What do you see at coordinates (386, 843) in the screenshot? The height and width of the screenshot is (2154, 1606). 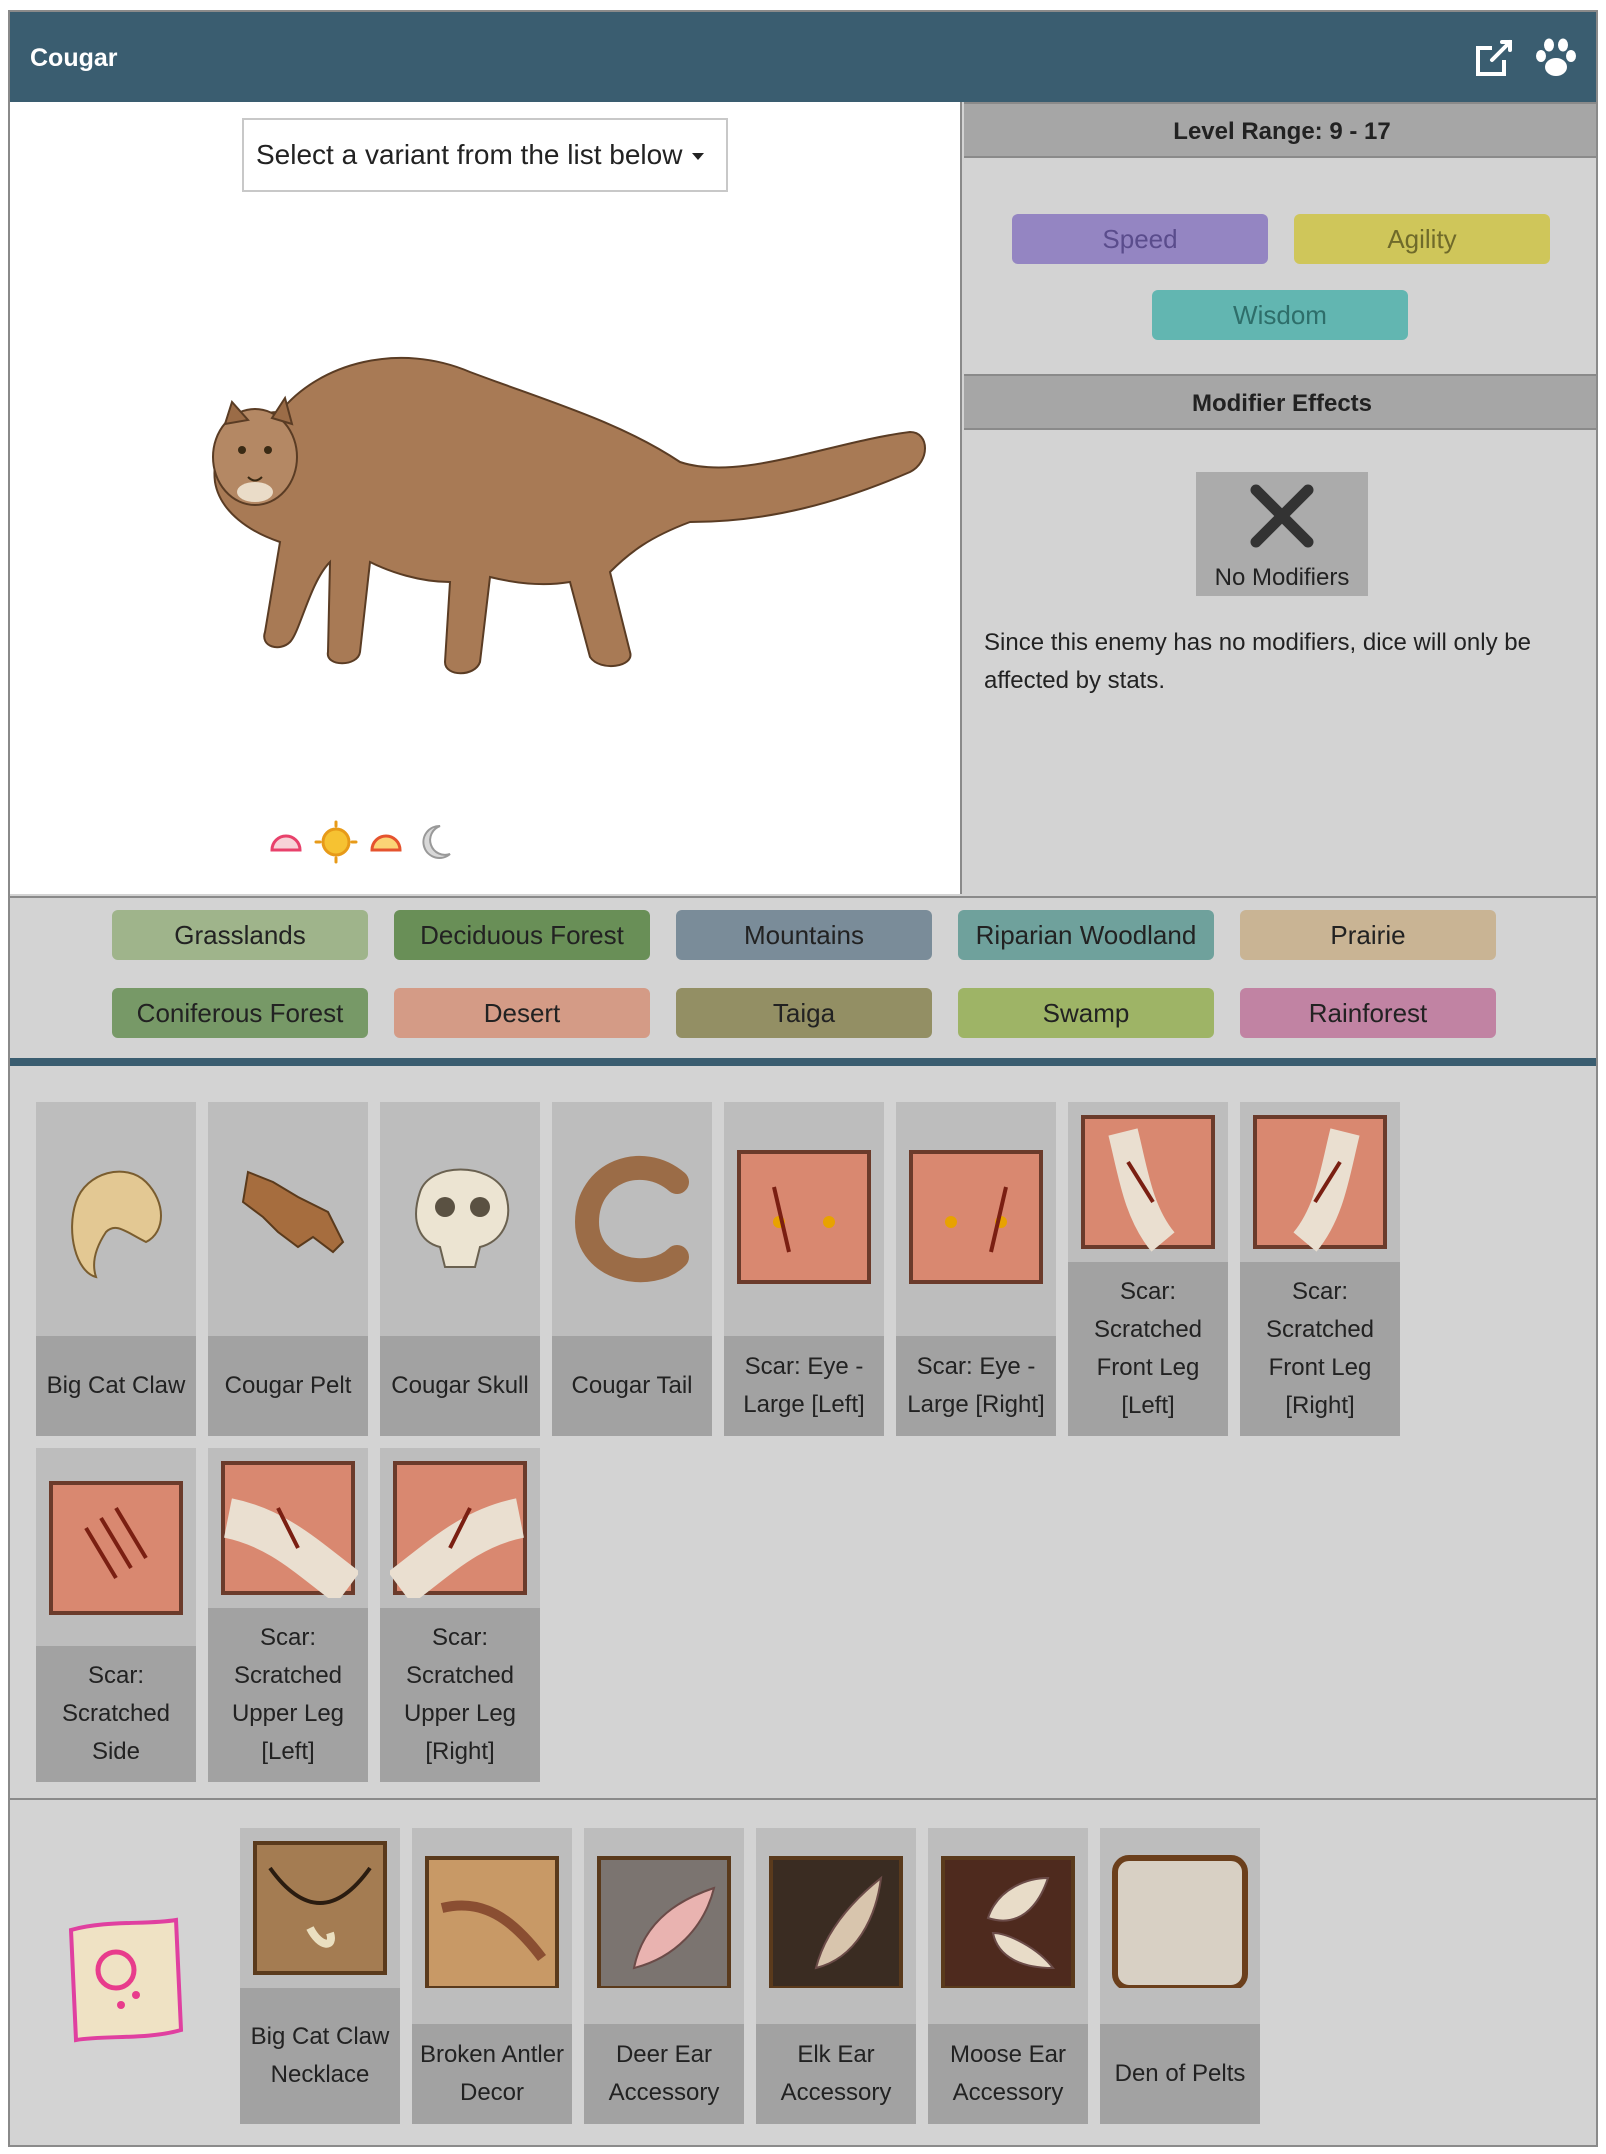 I see `dusk-icon` at bounding box center [386, 843].